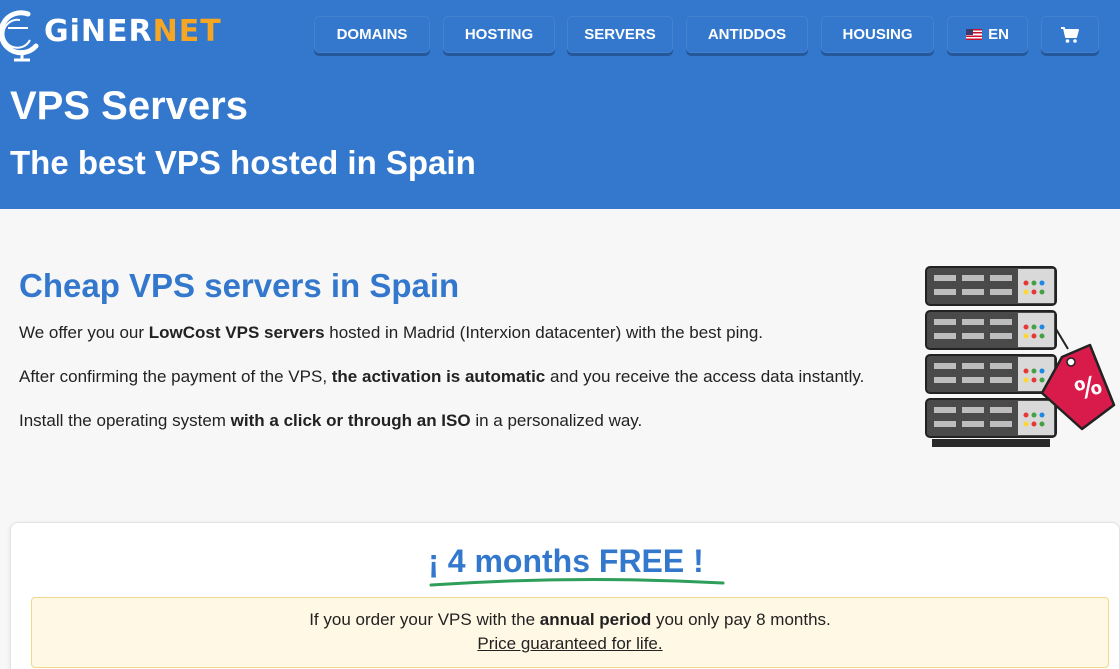  I want to click on globe-icon, so click(19, 36).